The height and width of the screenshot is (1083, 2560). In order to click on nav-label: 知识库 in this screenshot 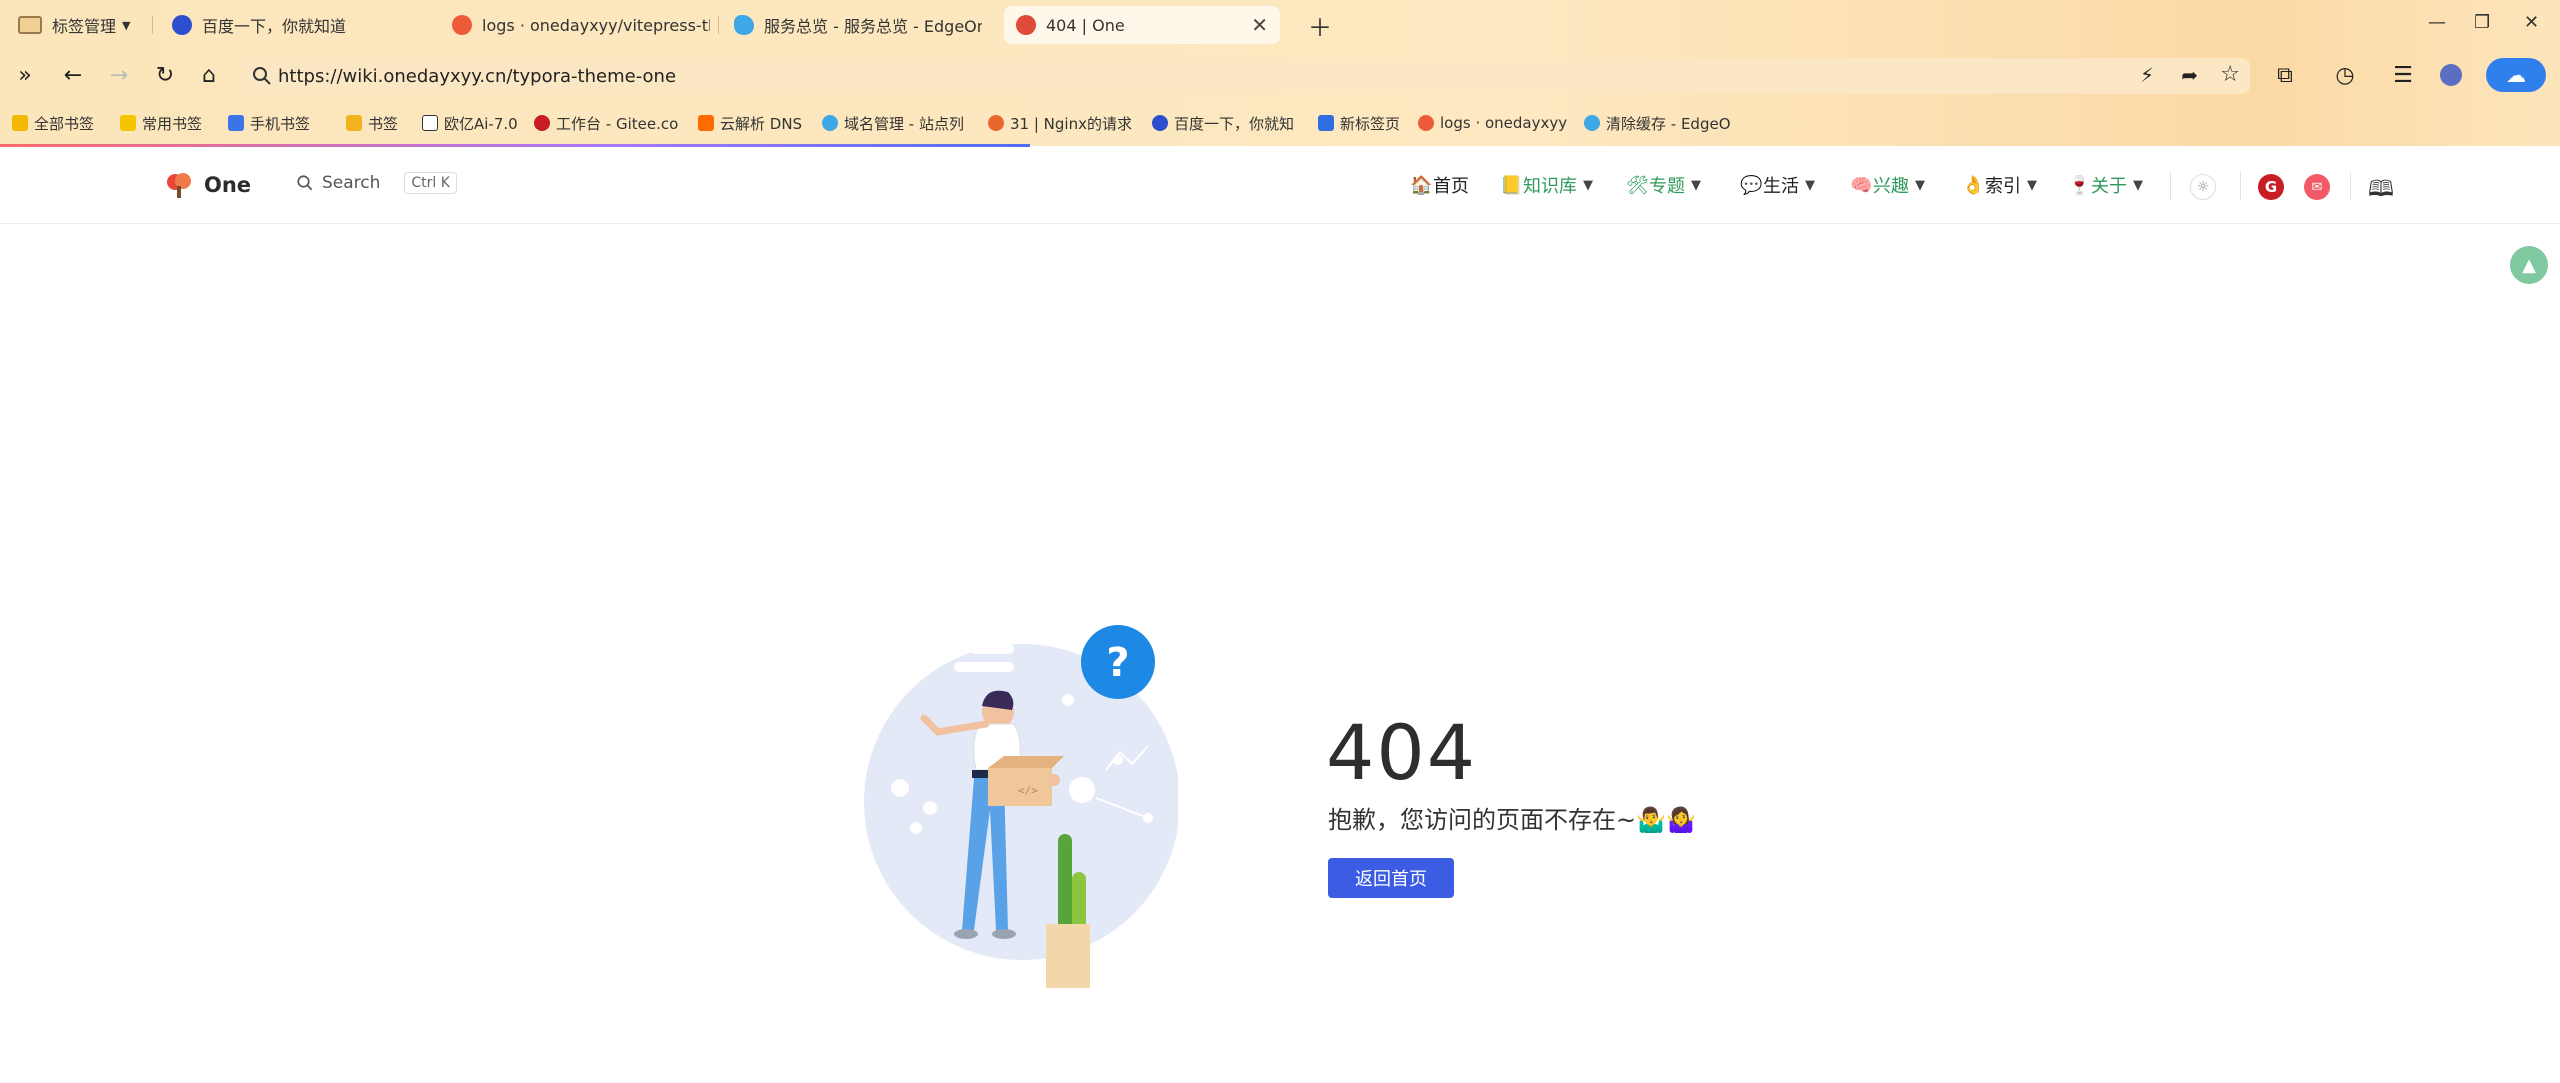, I will do `click(1550, 186)`.